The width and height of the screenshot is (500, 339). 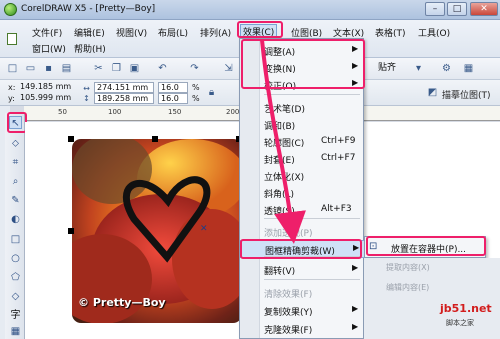 What do you see at coordinates (302, 159) in the screenshot?
I see `effects-menu-item: 封套(E) Ctrl+F7` at bounding box center [302, 159].